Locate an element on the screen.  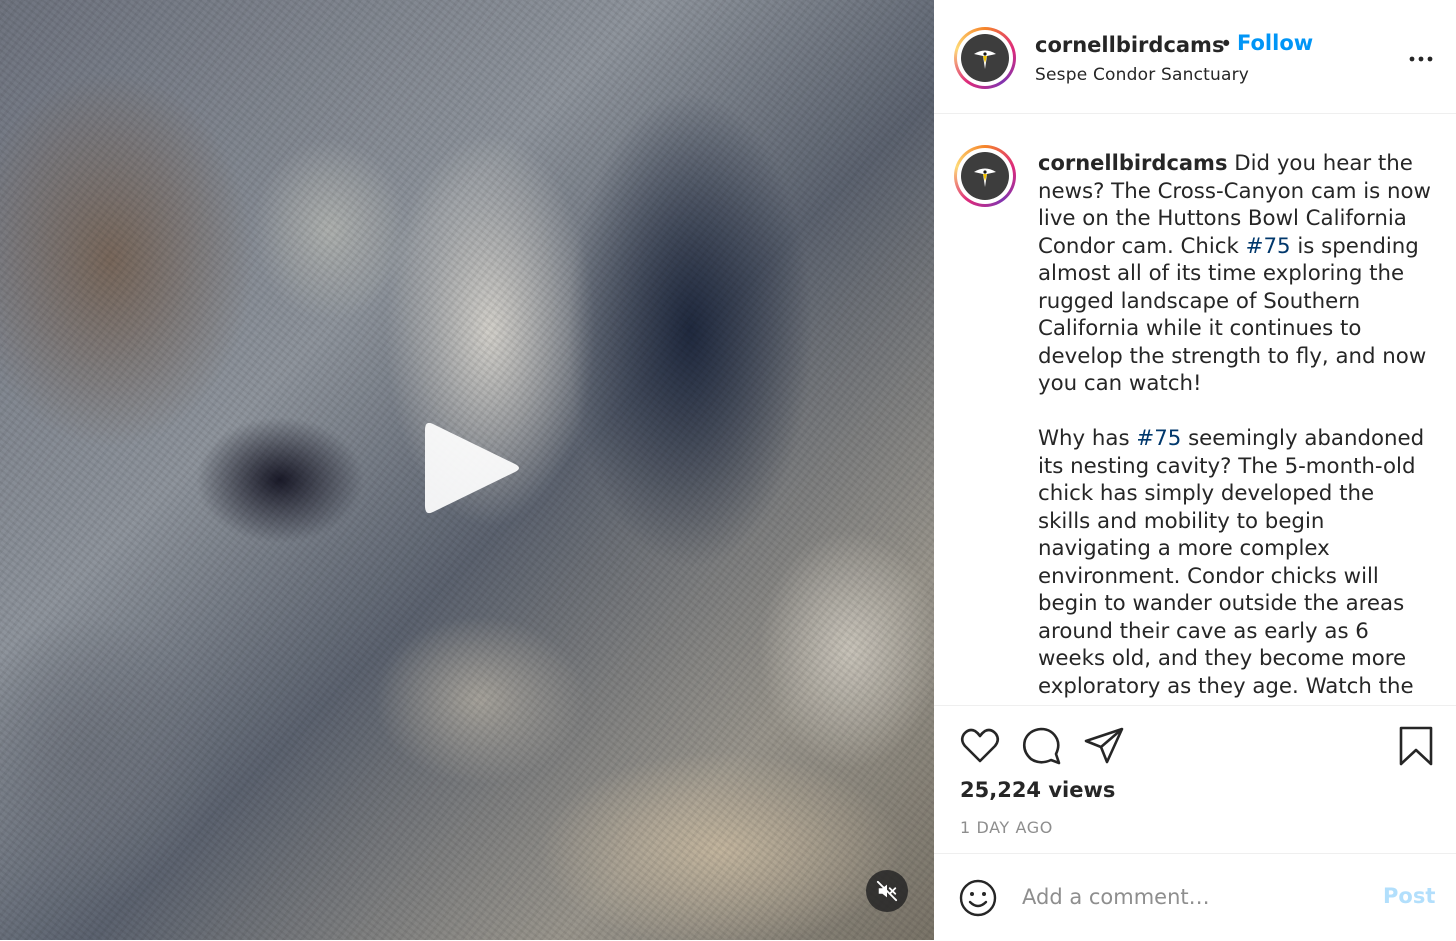
heart-icon is located at coordinates (980, 746).